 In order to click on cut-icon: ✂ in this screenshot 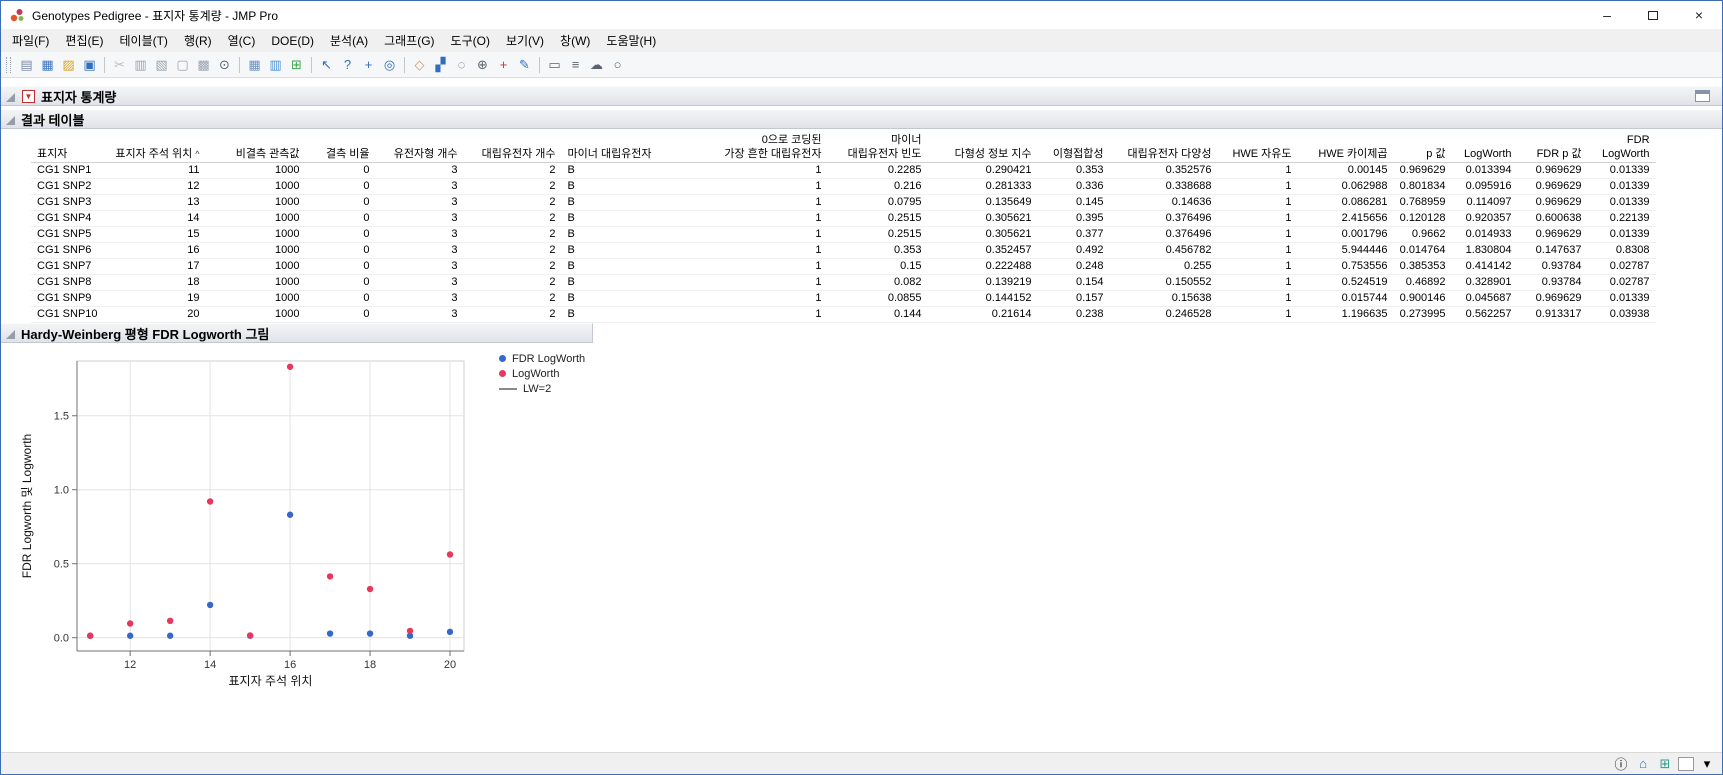, I will do `click(119, 64)`.